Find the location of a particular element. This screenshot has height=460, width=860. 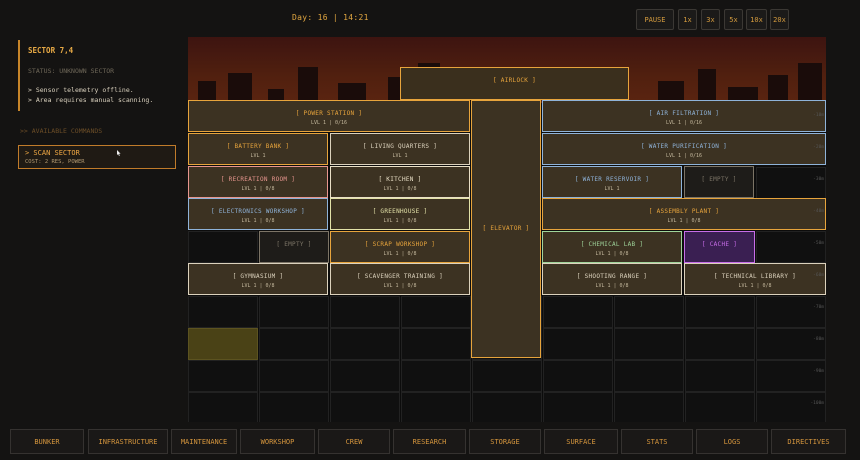

selected-grid-cell is located at coordinates (223, 344).